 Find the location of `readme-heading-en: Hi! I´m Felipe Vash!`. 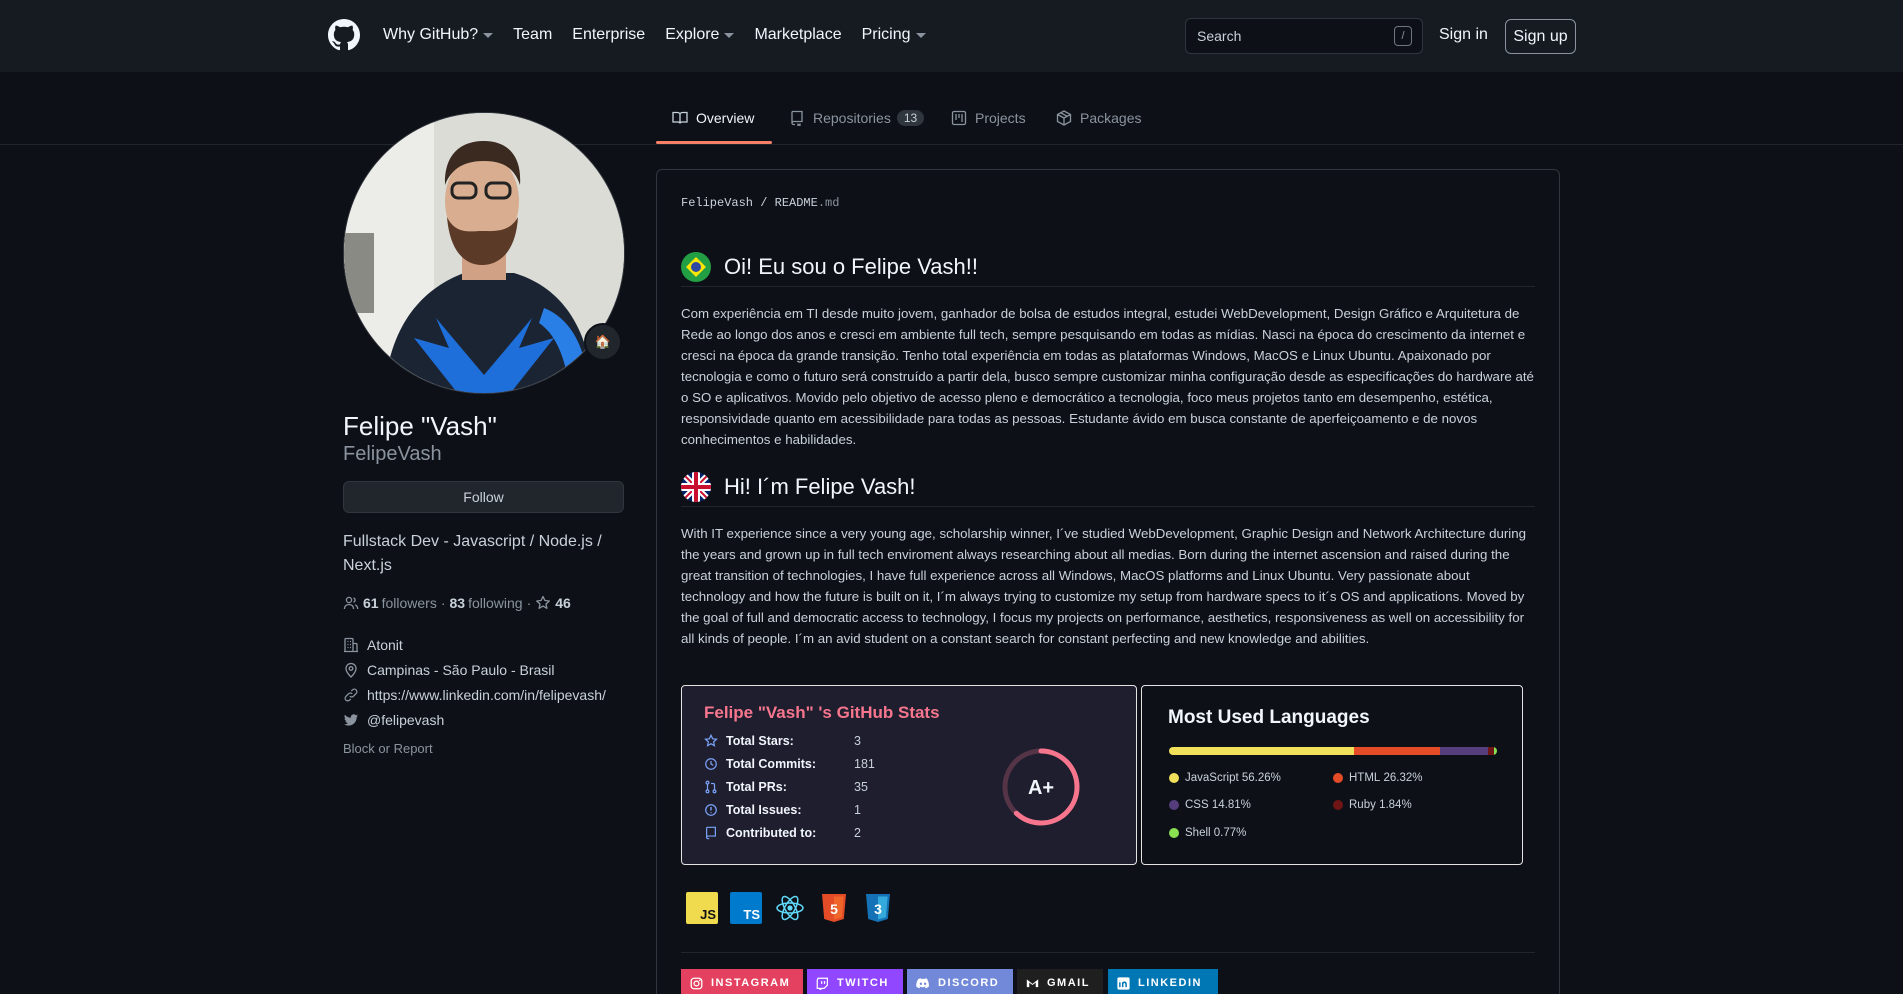

readme-heading-en: Hi! I´m Felipe Vash! is located at coordinates (1108, 487).